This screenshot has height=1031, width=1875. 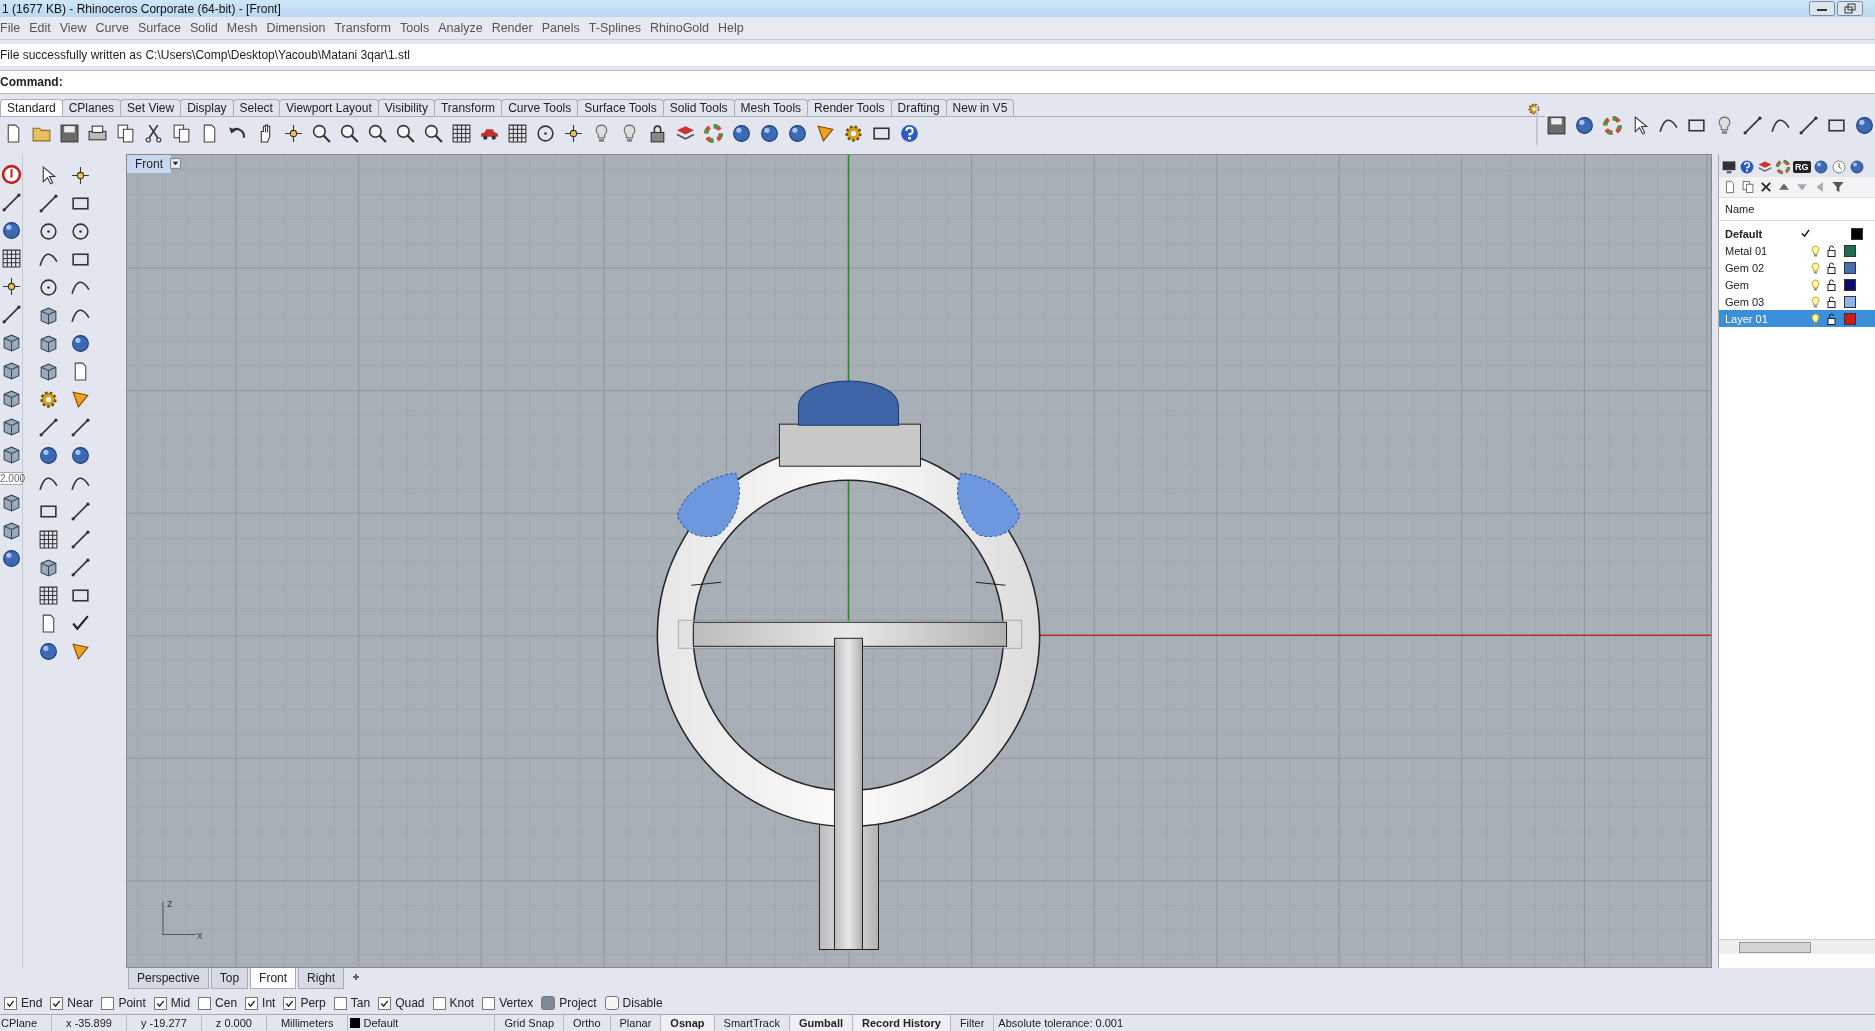 I want to click on menu-item: Surface, so click(x=163, y=28).